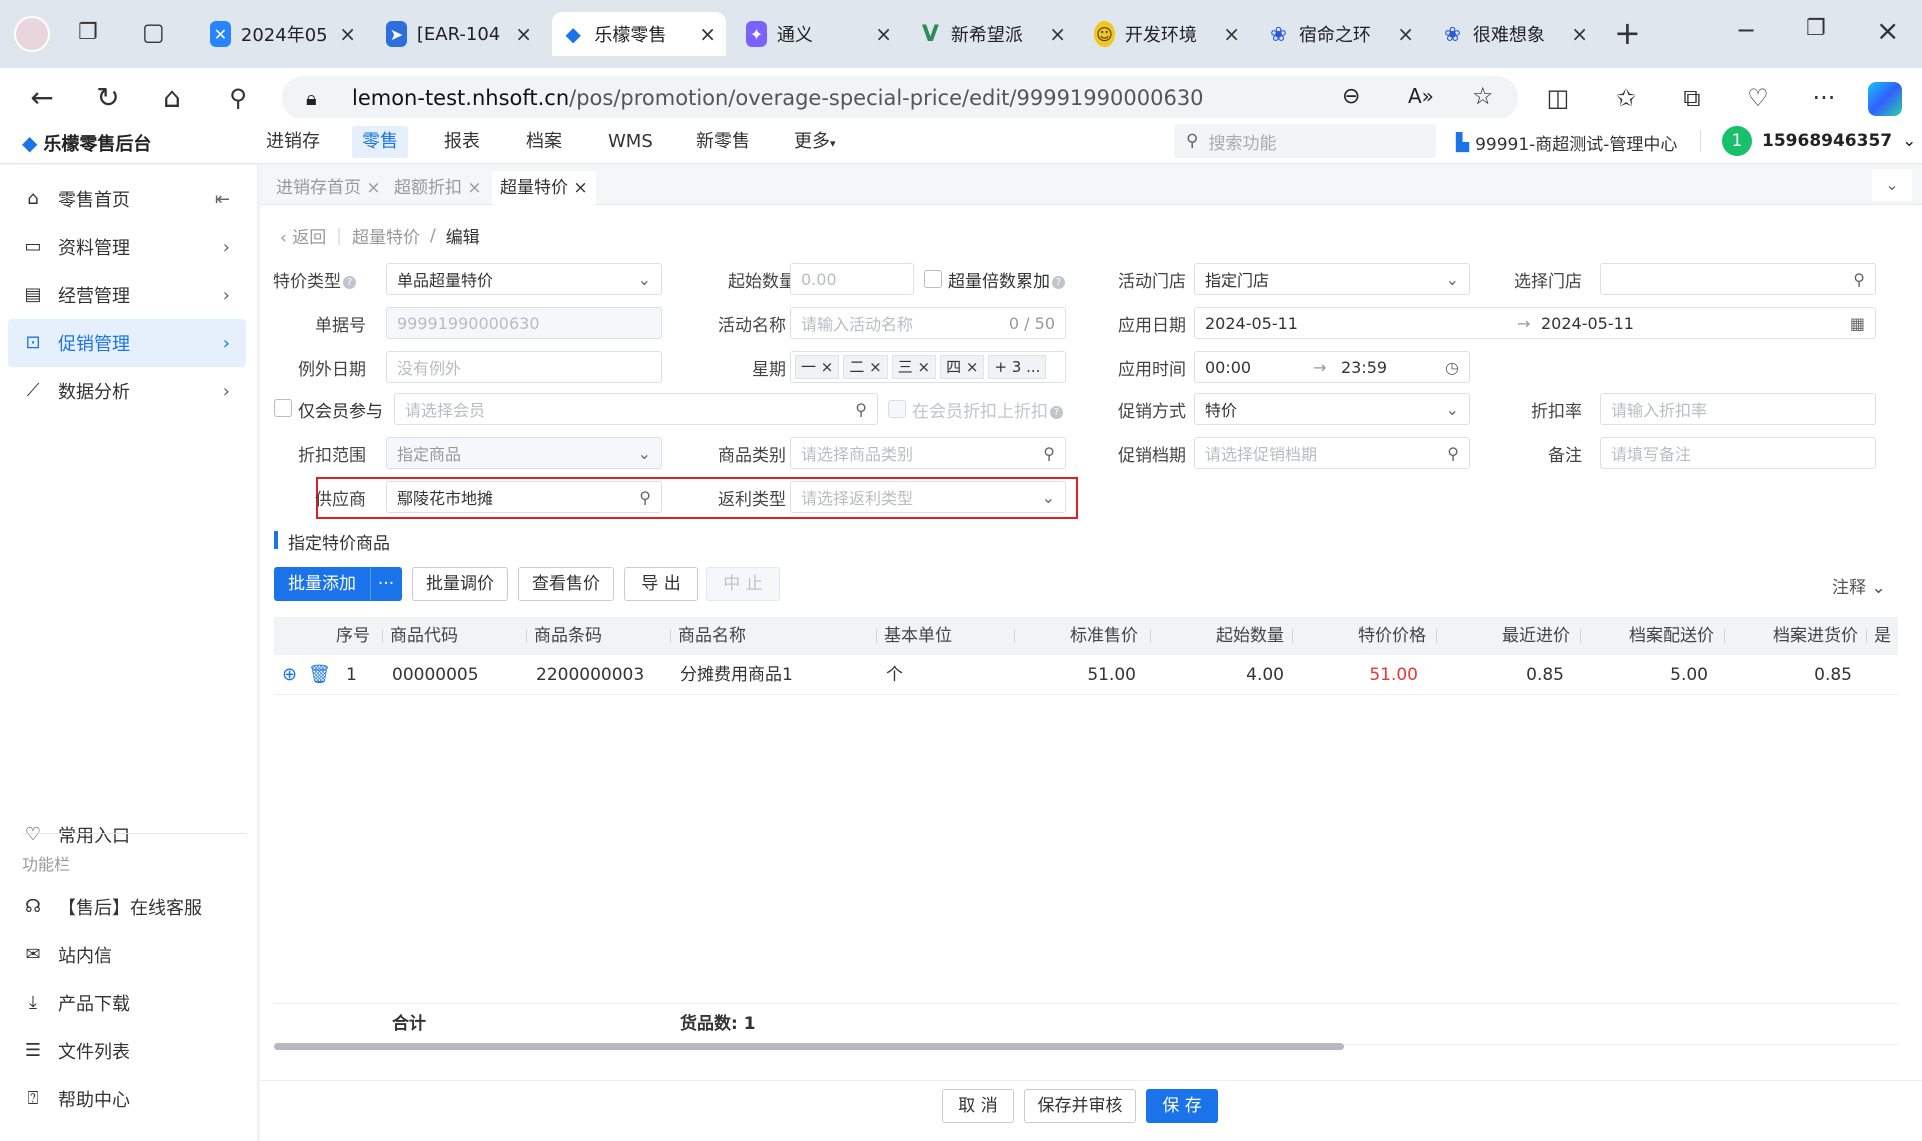 The height and width of the screenshot is (1141, 1922). What do you see at coordinates (852, 279) in the screenshot?
I see `start-qty-input: 0.00` at bounding box center [852, 279].